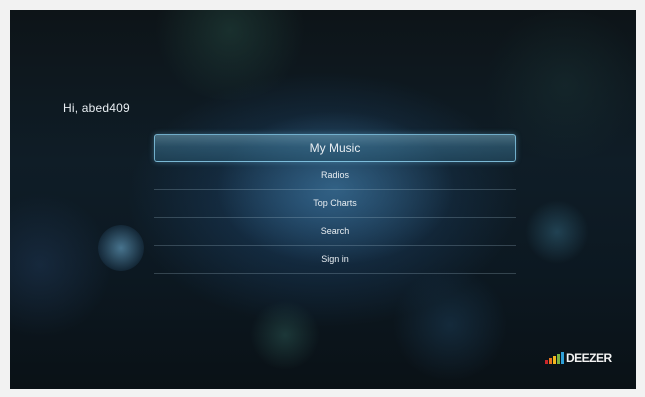  I want to click on menu-item-search: Search, so click(335, 232).